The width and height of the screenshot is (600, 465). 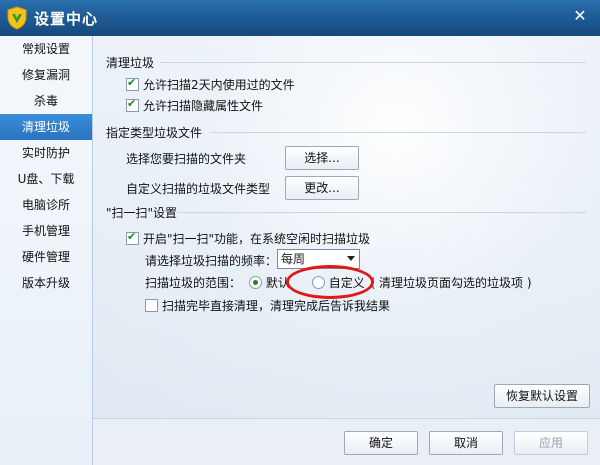 What do you see at coordinates (255, 282) in the screenshot?
I see `radio-range-default` at bounding box center [255, 282].